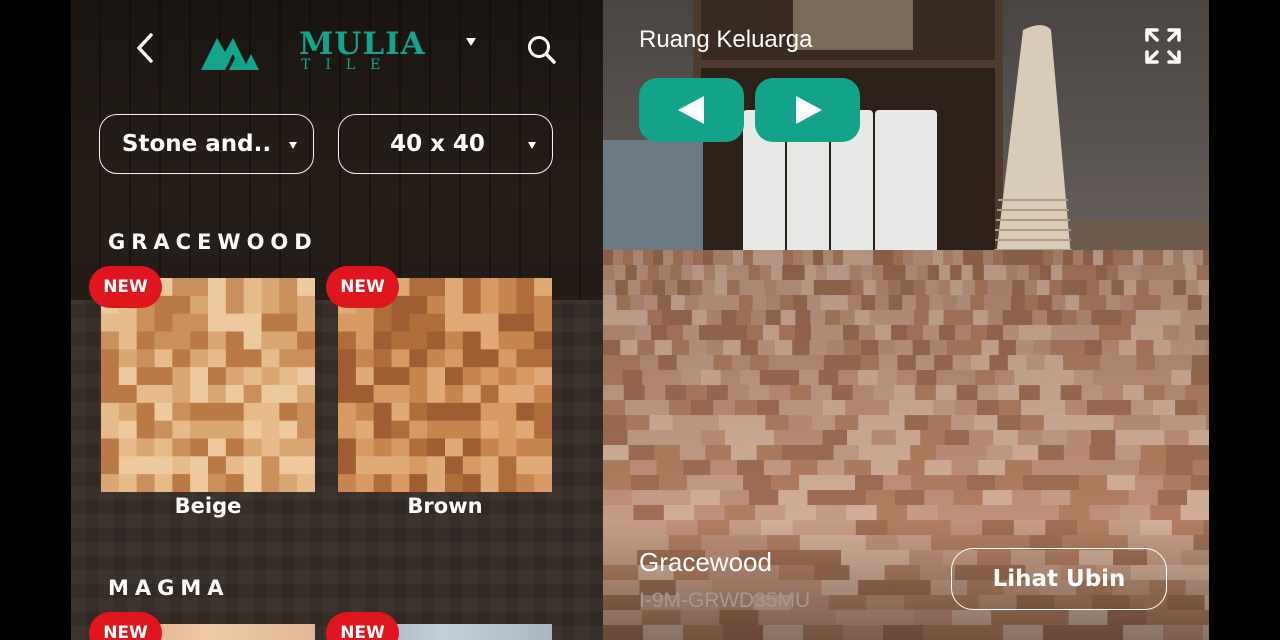 Image resolution: width=1280 pixels, height=640 pixels. Describe the element at coordinates (437, 144) in the screenshot. I see `size-dropdown-value: 40 x 40` at that location.